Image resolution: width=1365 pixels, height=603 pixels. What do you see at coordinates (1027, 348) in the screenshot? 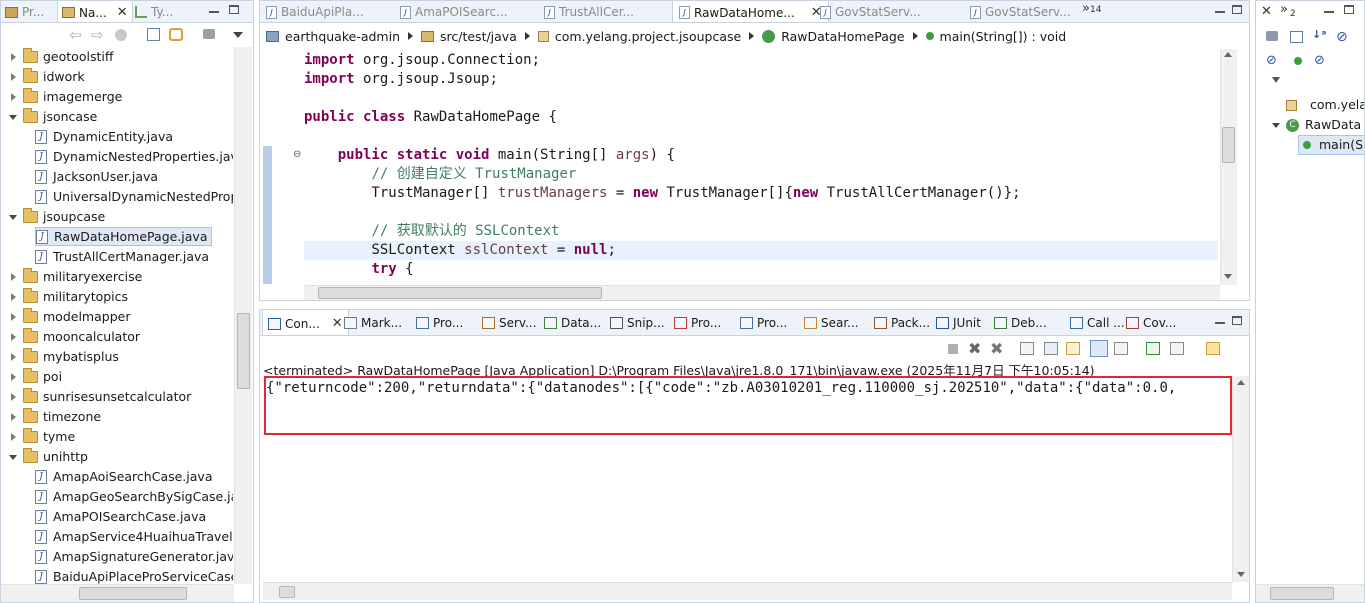
I see `clear-console-icon` at bounding box center [1027, 348].